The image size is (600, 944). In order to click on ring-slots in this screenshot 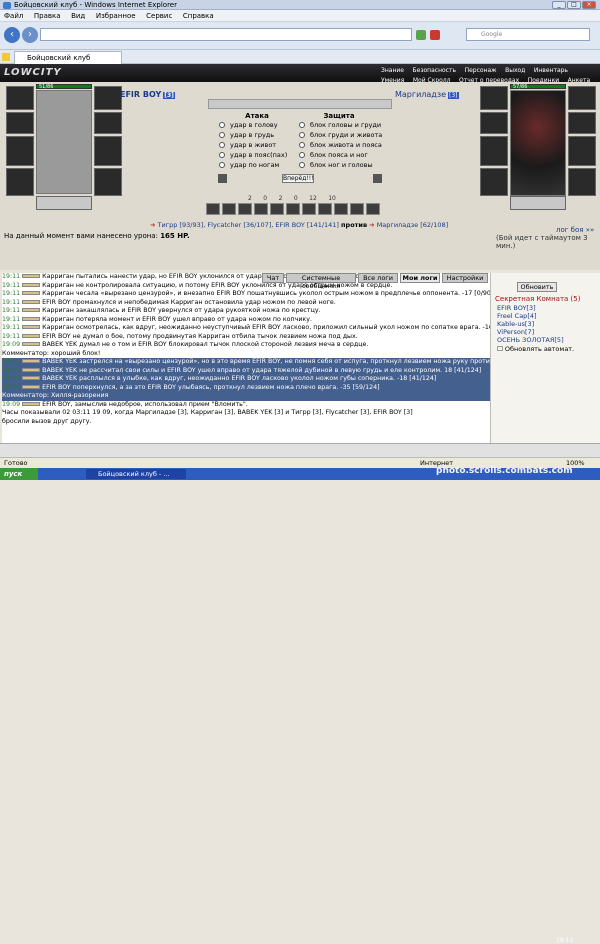, I will do `click(64, 203)`.